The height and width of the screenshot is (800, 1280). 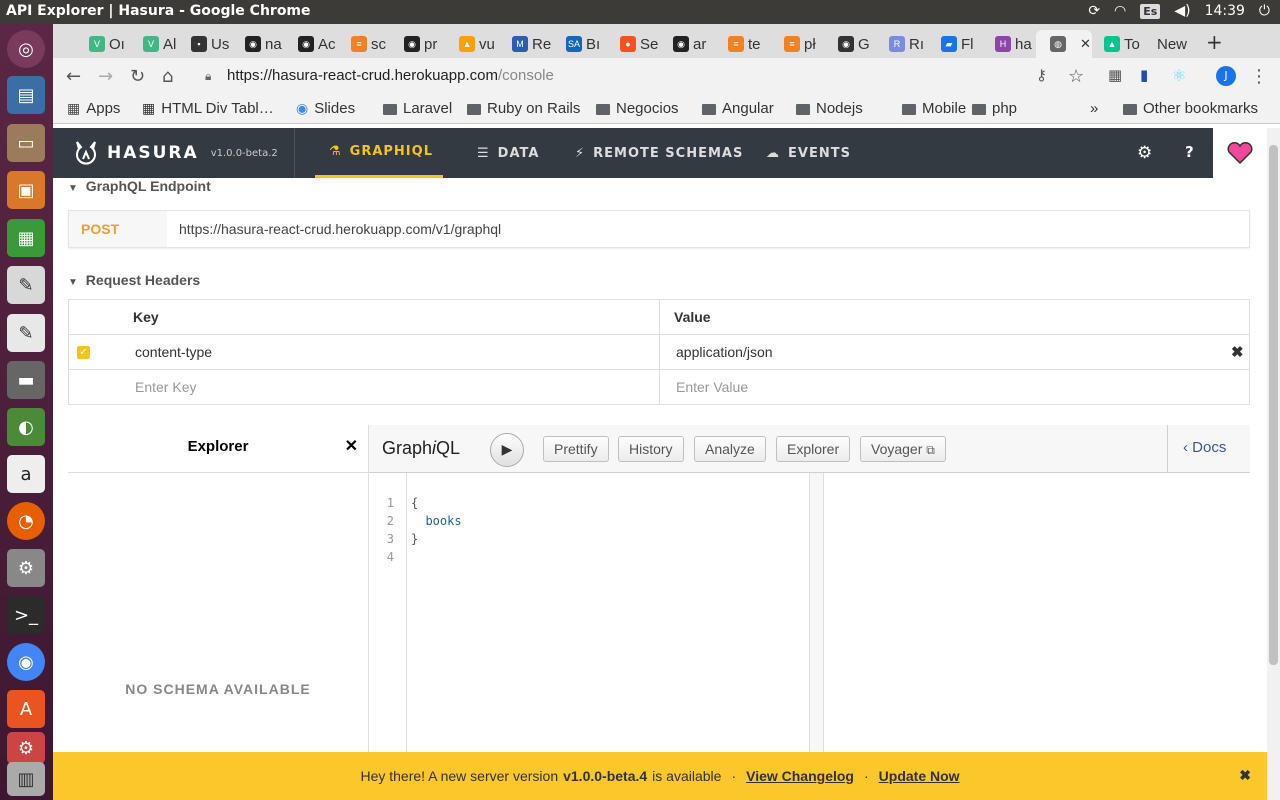 What do you see at coordinates (93, 108) in the screenshot?
I see `bookmark-apps: ▦ Apps` at bounding box center [93, 108].